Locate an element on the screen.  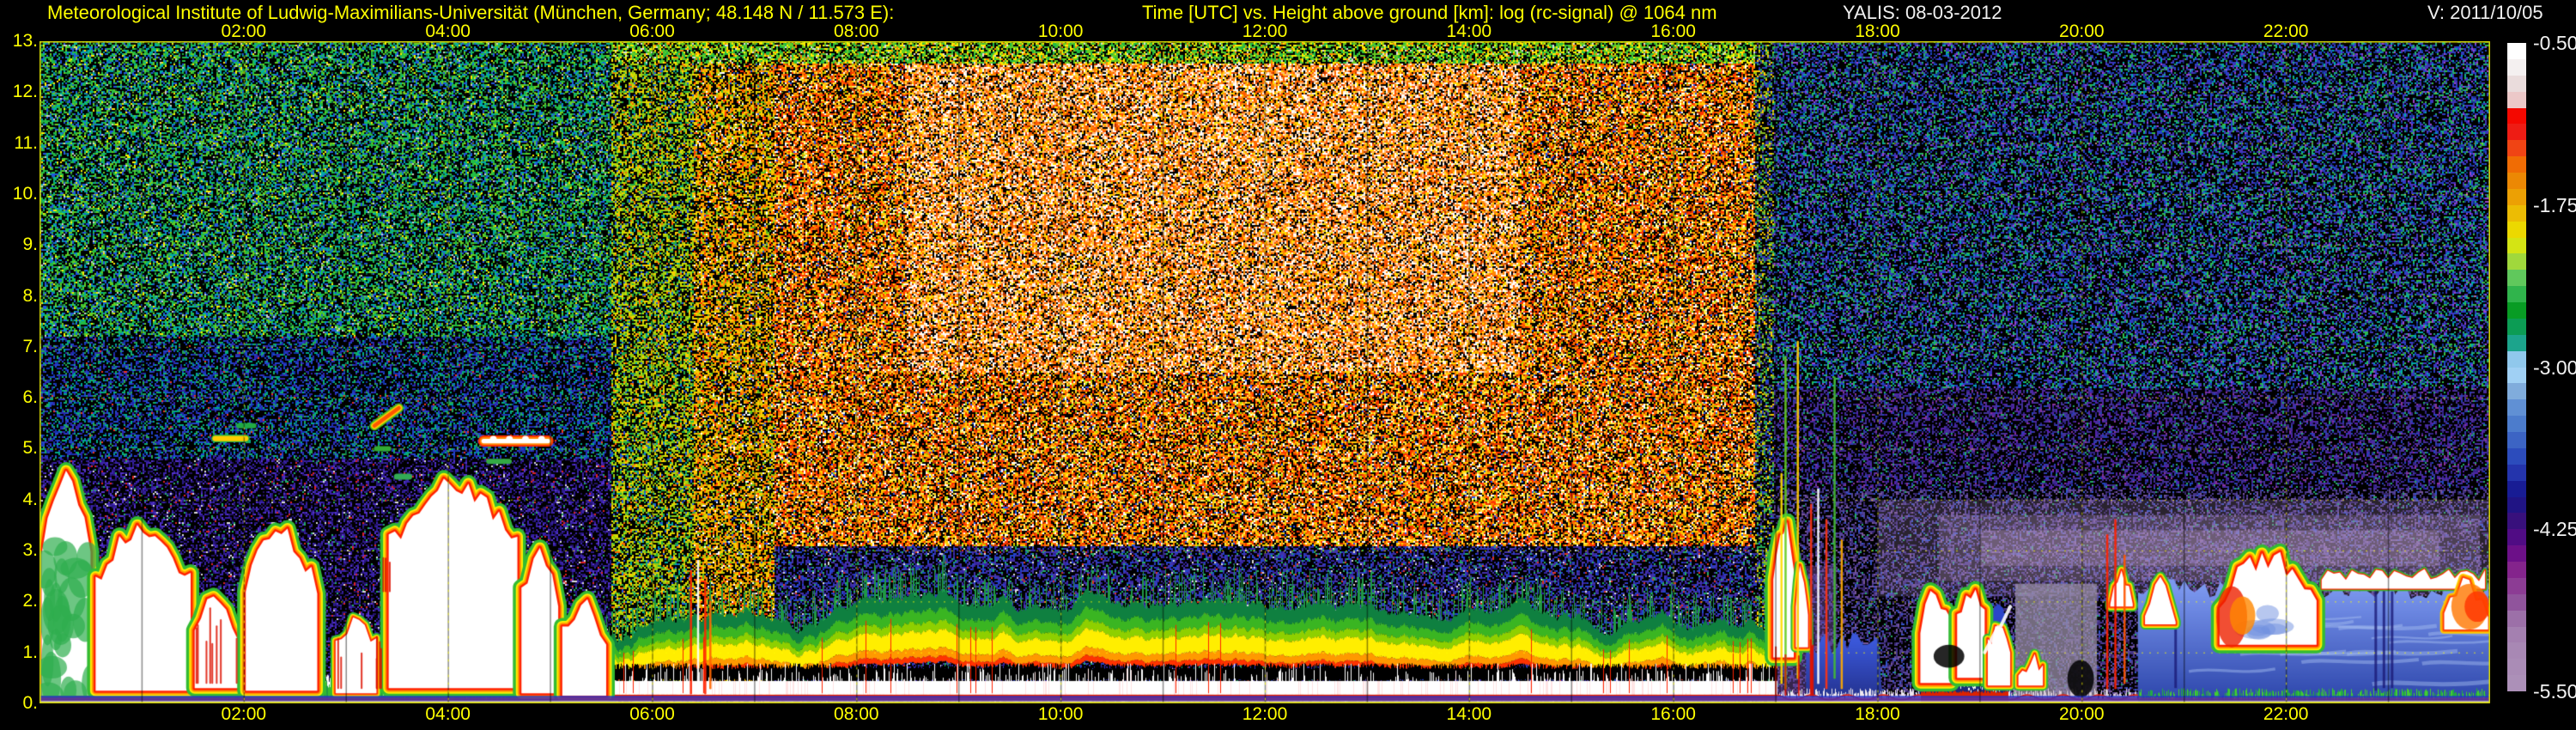
y-tick-label: 7. is located at coordinates (30, 346).